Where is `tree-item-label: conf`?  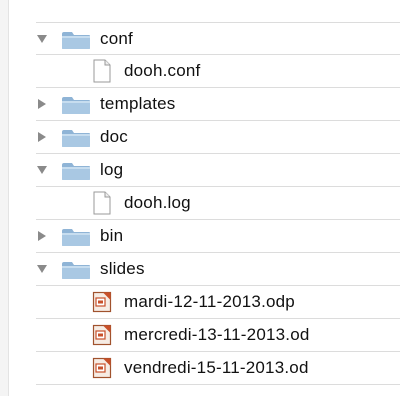 tree-item-label: conf is located at coordinates (116, 38).